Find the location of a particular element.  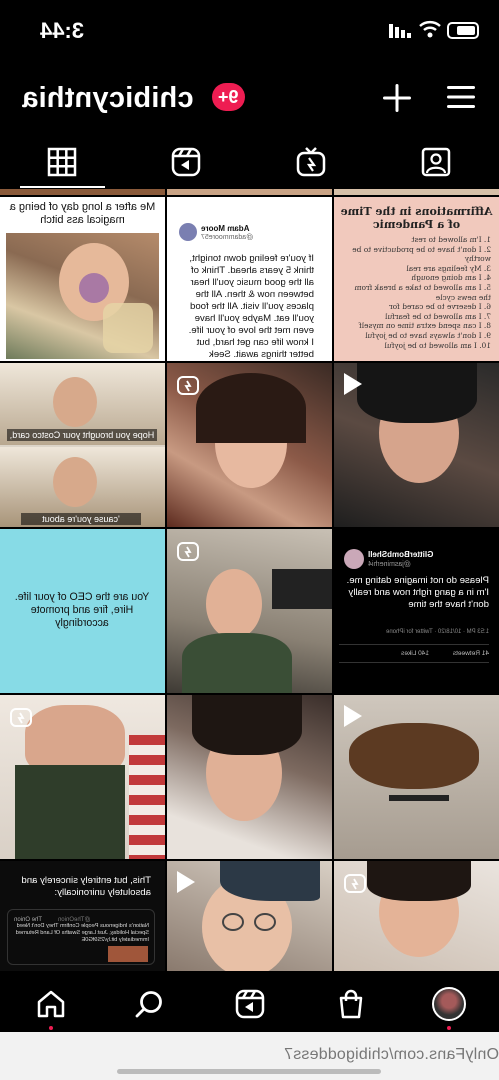

list-item: 3. My feelings are real is located at coordinates (448, 268).